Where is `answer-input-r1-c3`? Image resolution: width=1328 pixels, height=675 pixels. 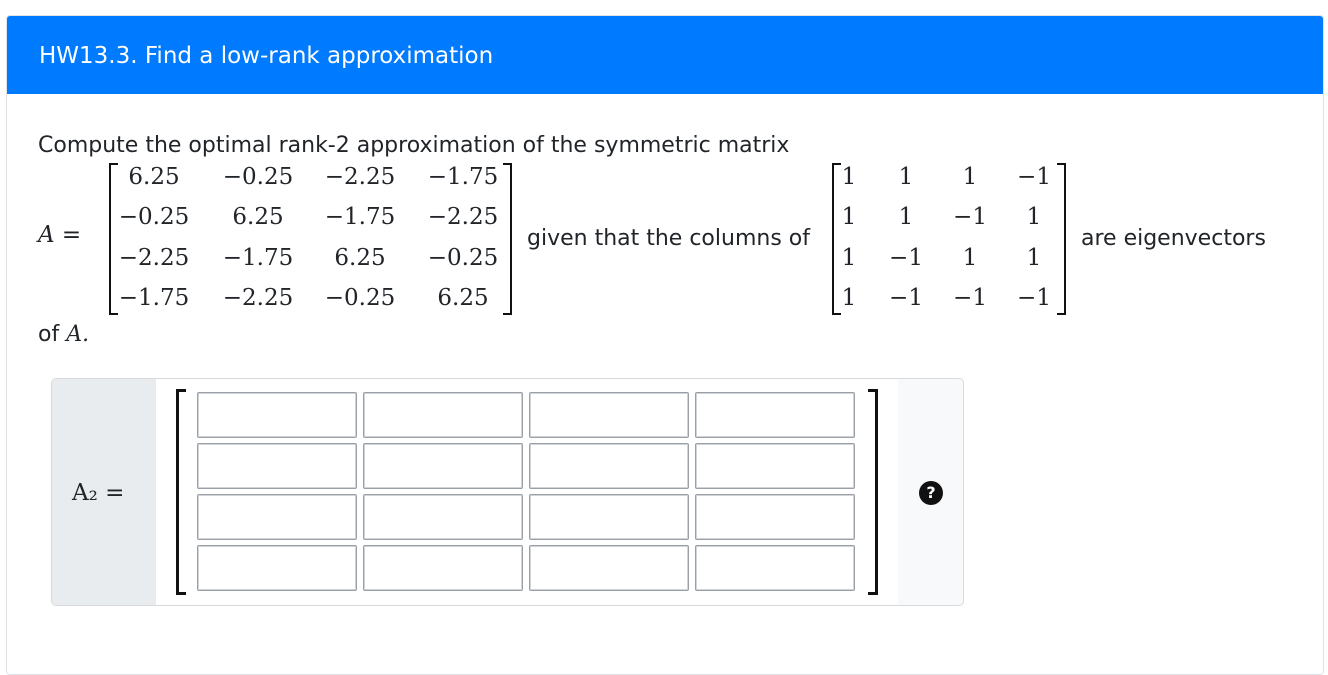
answer-input-r1-c3 is located at coordinates (609, 415).